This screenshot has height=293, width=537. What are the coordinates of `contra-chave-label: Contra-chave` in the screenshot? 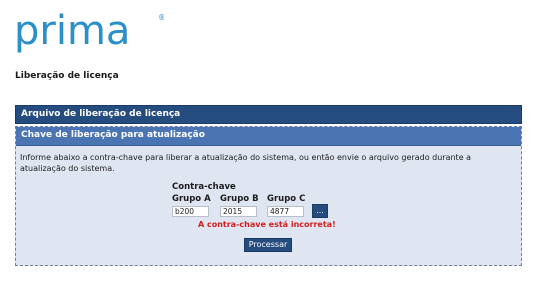 It's located at (204, 187).